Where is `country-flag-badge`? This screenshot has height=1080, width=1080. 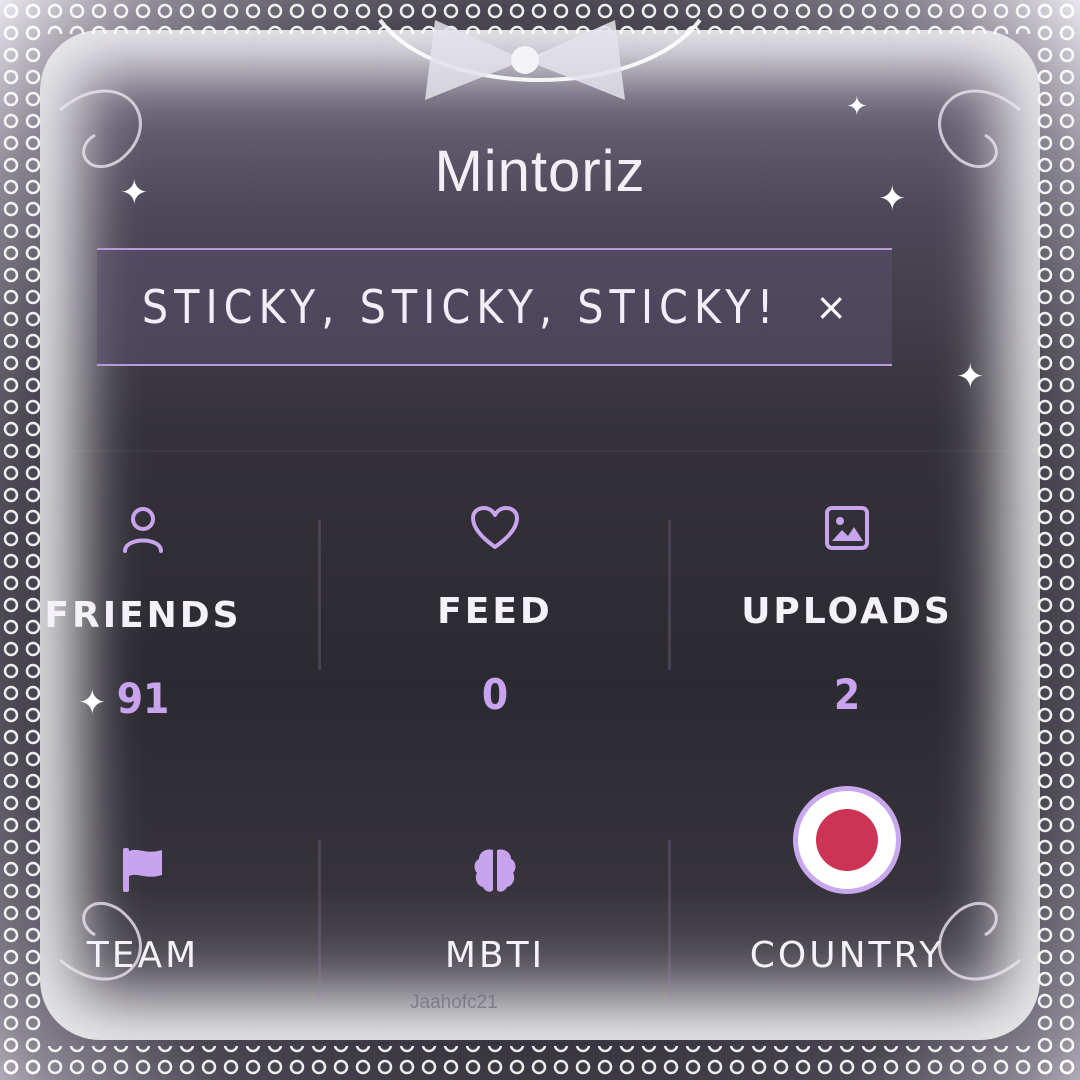 country-flag-badge is located at coordinates (847, 840).